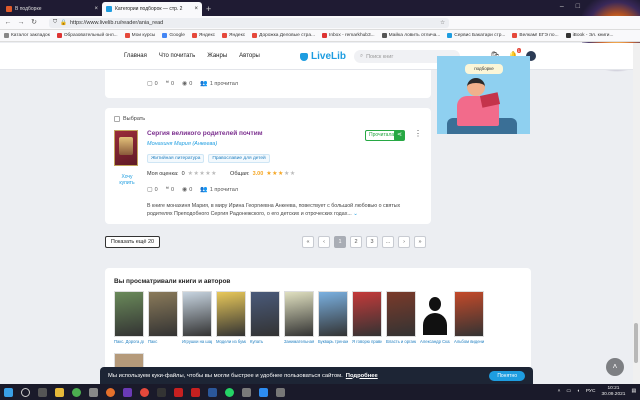 This screenshot has width=640, height=400. I want to click on clock: 10:21 30.09.2021, so click(613, 391).